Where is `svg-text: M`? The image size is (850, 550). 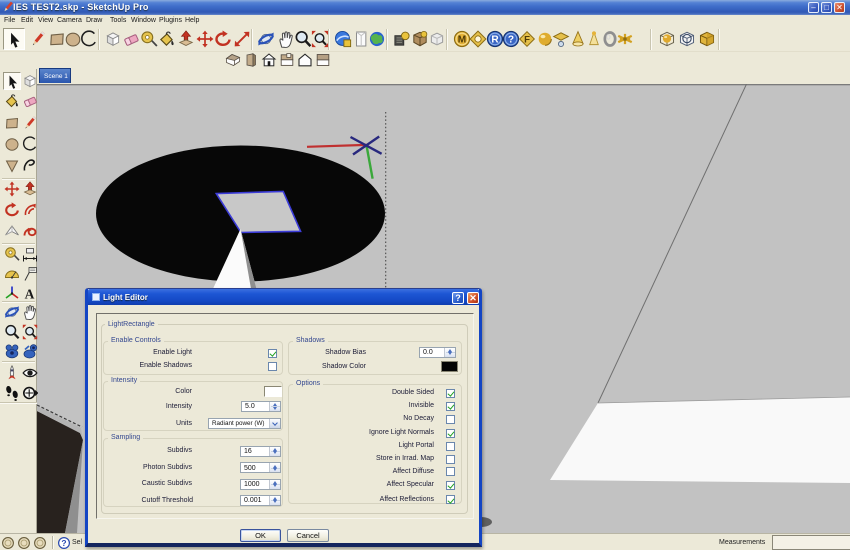
svg-text: M is located at coordinates (462, 40).